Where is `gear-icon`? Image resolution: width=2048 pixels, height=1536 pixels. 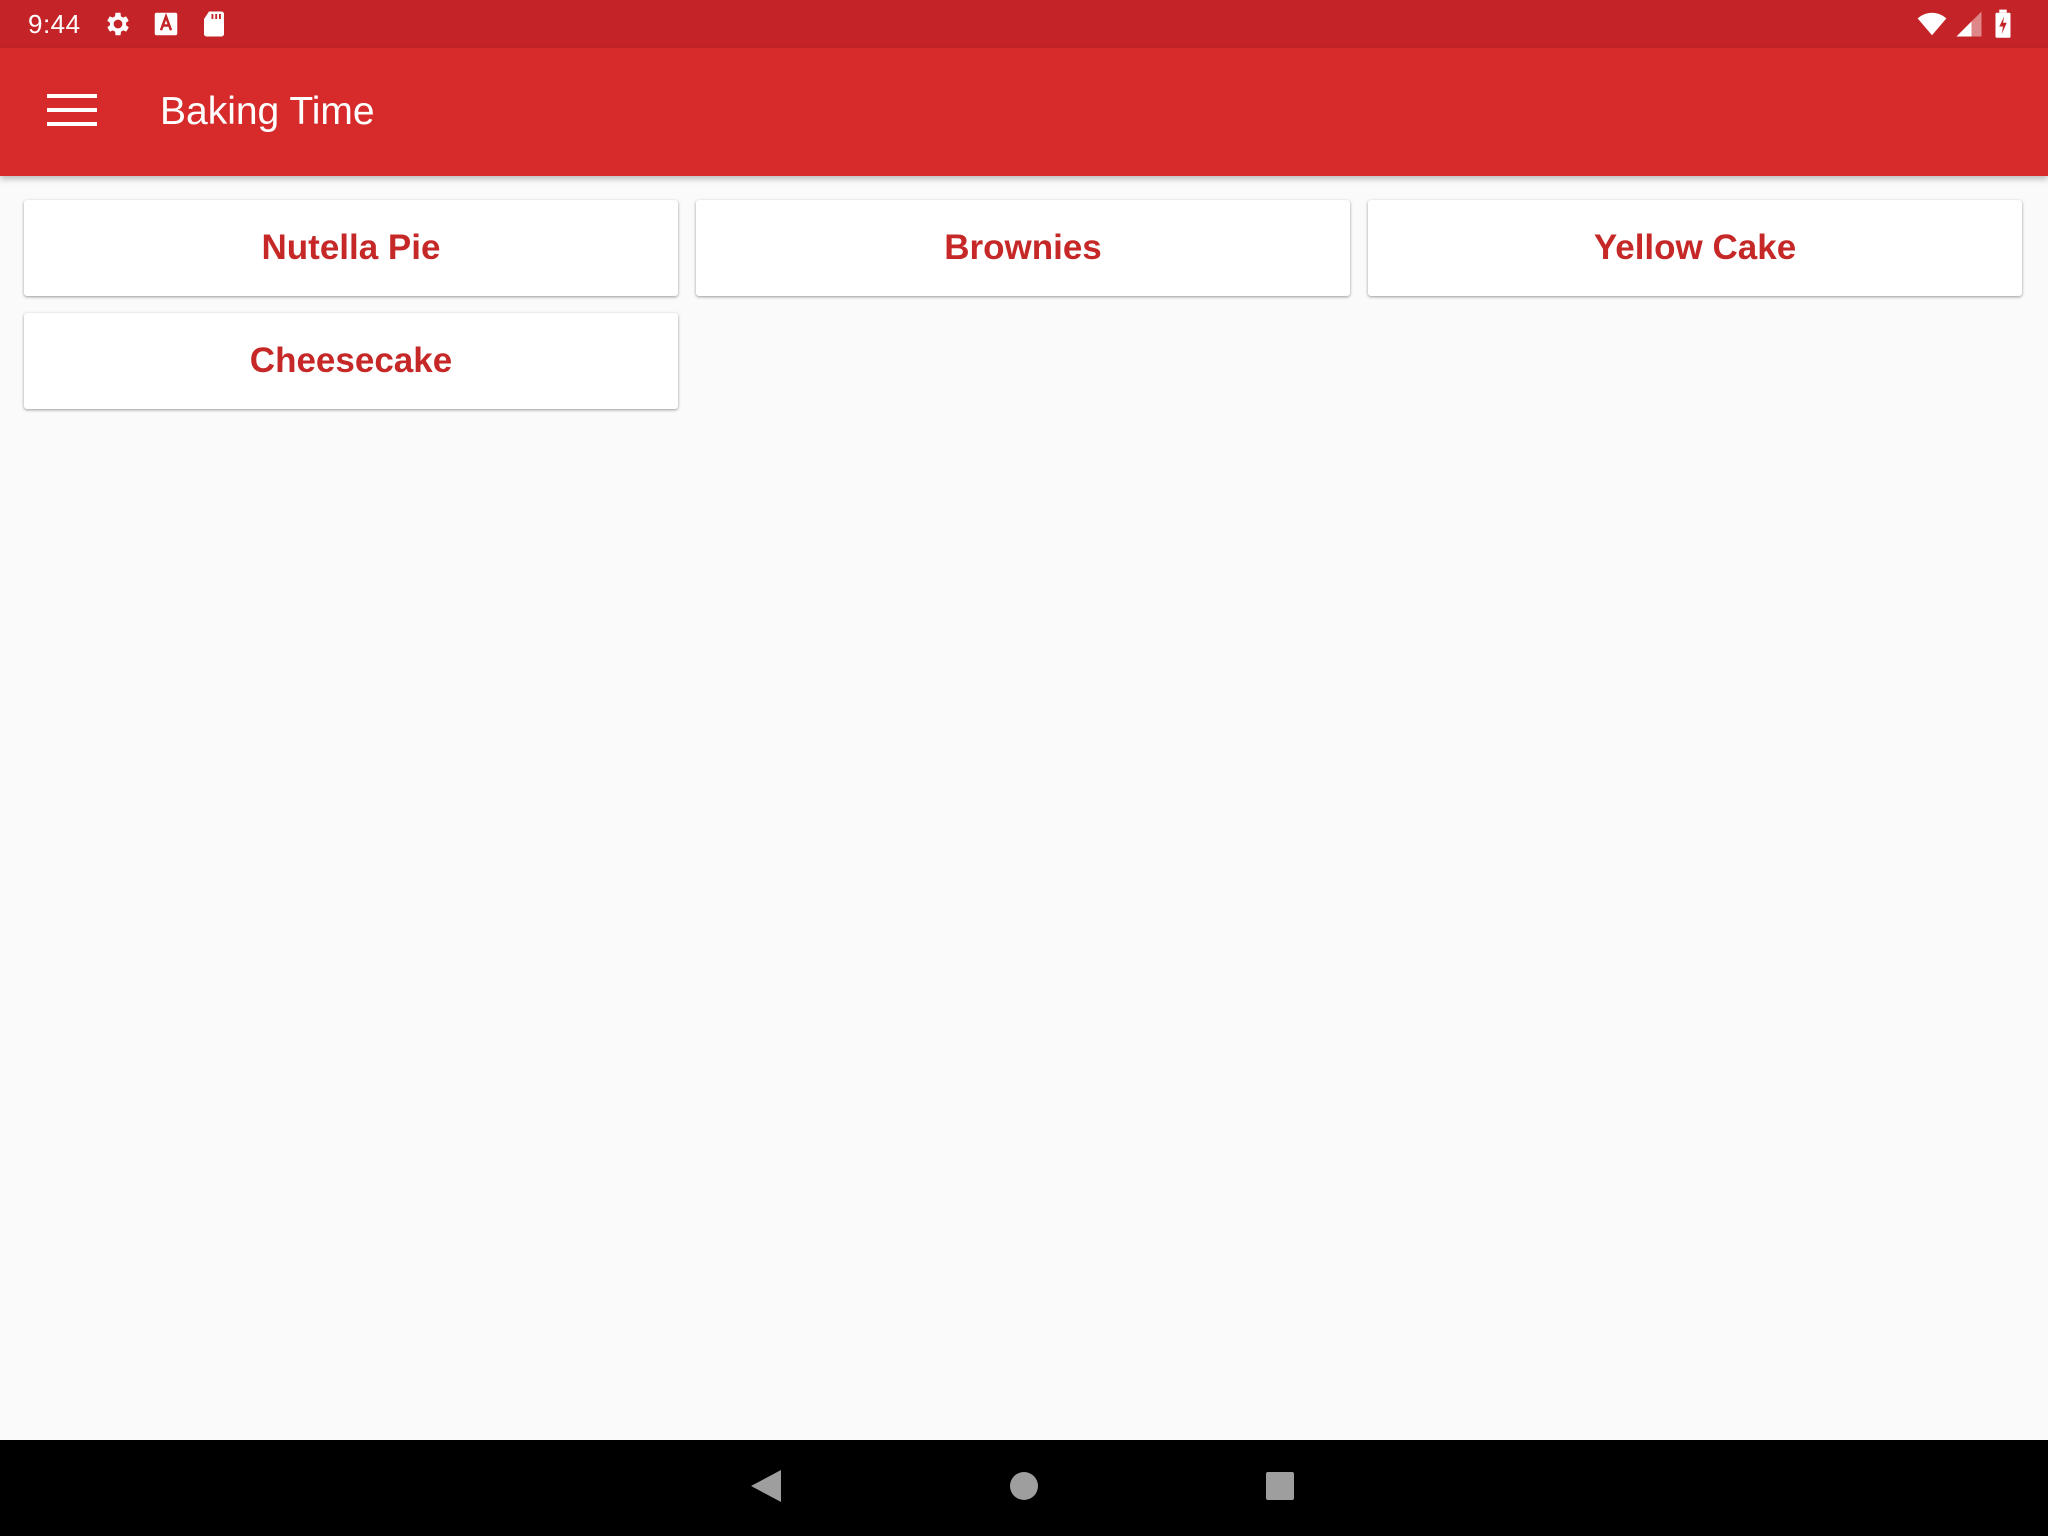
gear-icon is located at coordinates (118, 24).